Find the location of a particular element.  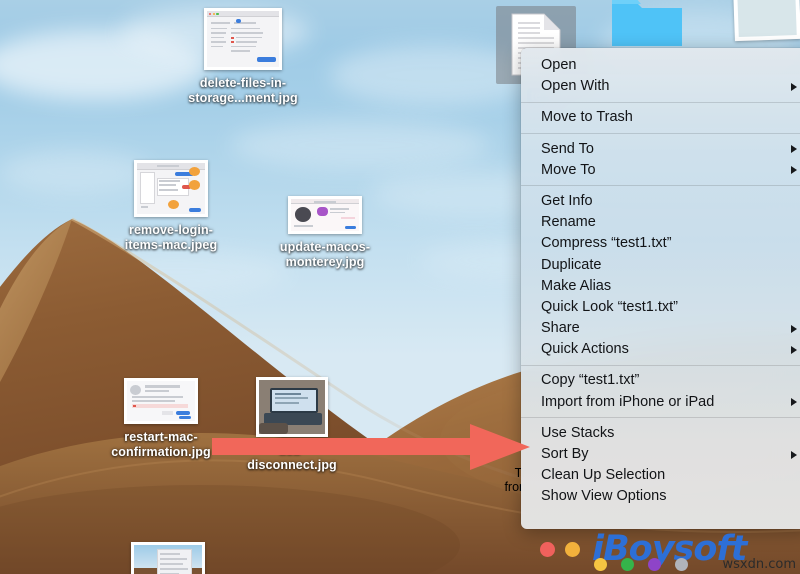

menu-item-open-with: Open With is located at coordinates (660, 86).